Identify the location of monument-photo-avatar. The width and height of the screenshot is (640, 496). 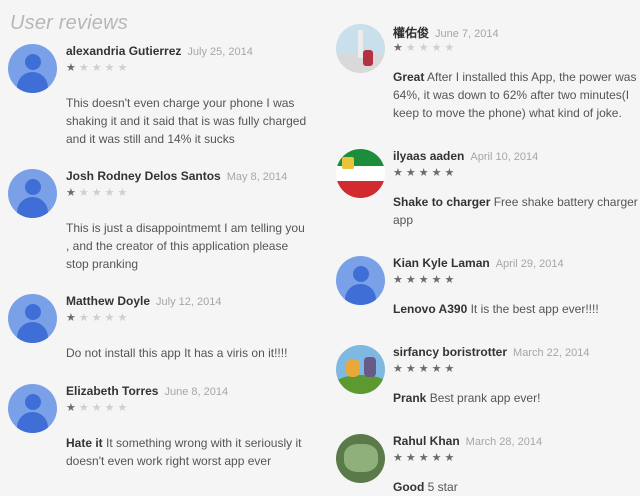
(360, 48).